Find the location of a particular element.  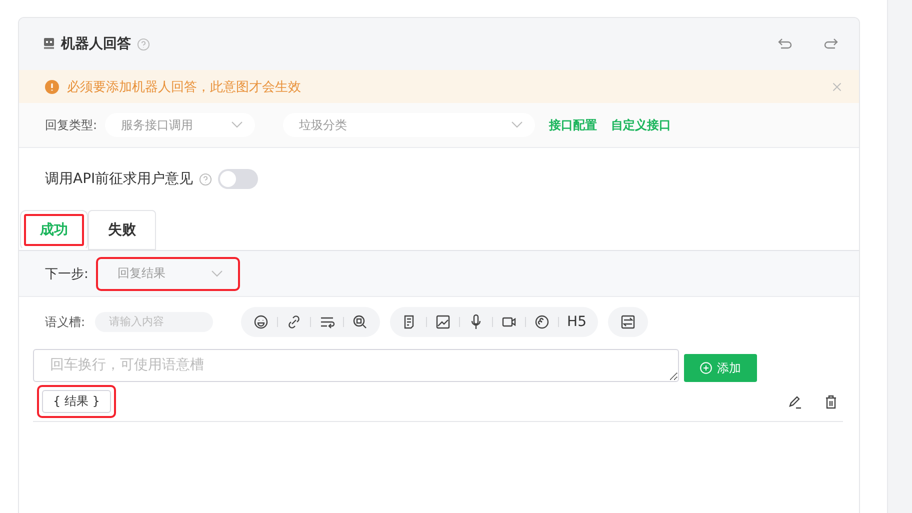

category-select: 垃圾分类 is located at coordinates (409, 125).